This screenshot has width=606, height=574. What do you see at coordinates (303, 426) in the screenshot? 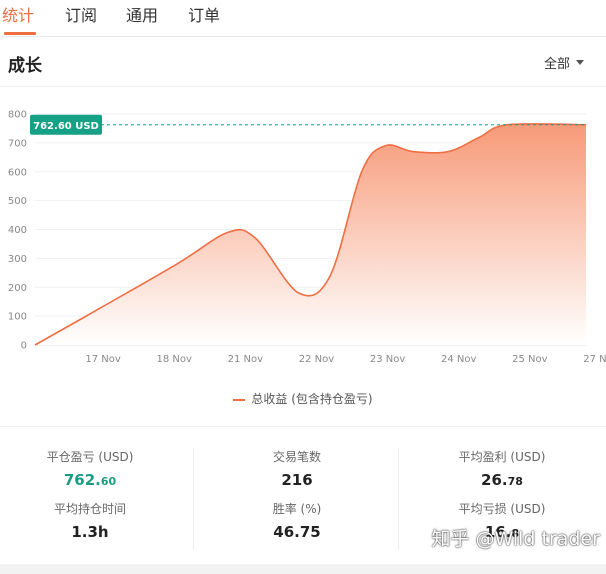
I see `stats-divider` at bounding box center [303, 426].